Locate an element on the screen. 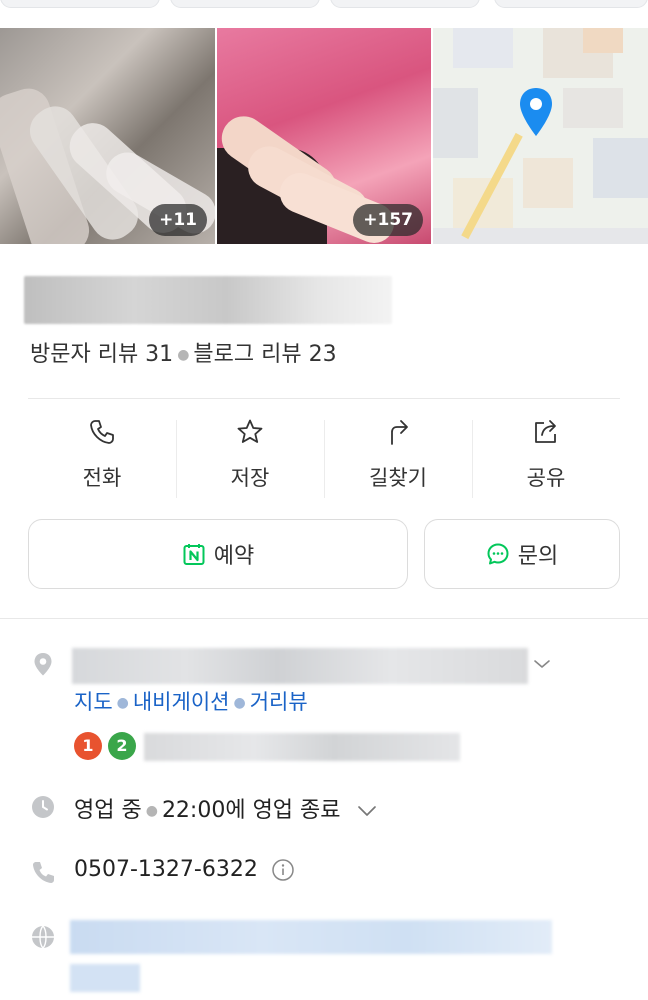  location-pin-icon is located at coordinates (43, 664).